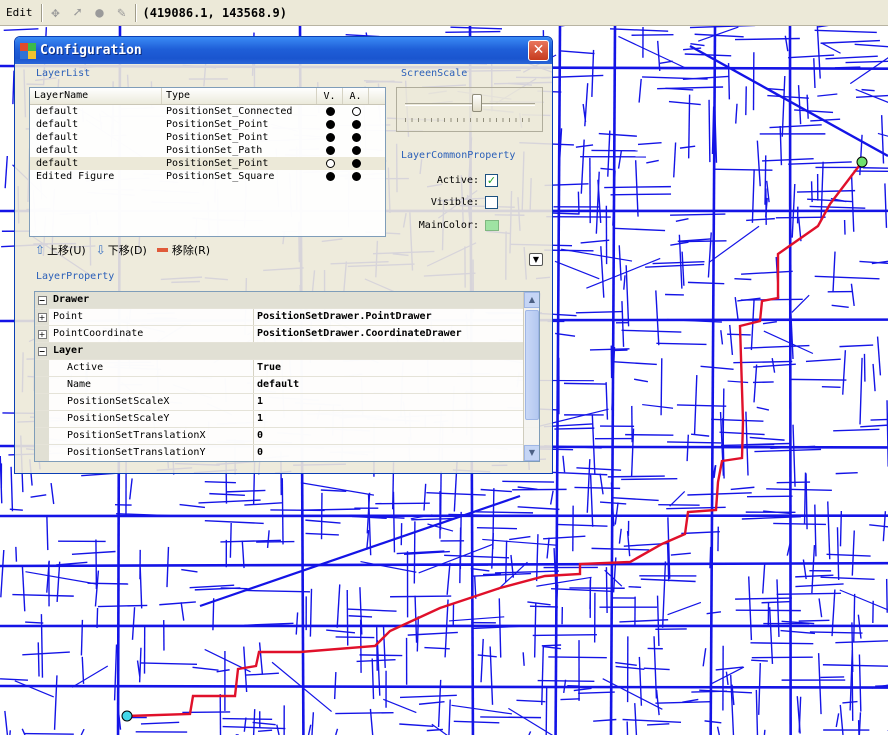  I want to click on layer-row: default PositionSet_Path, so click(207, 150).